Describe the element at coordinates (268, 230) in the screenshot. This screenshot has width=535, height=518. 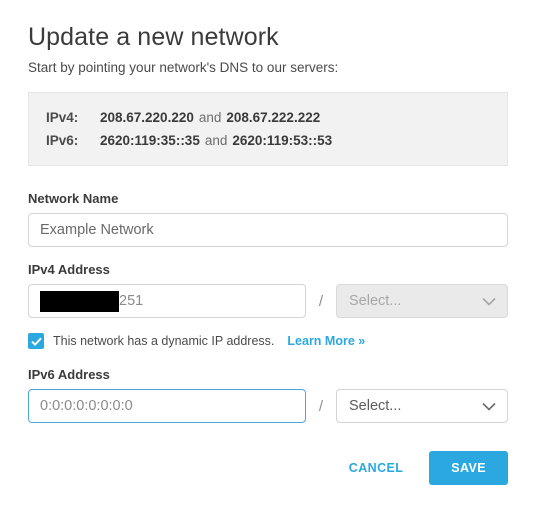
I see `network-name-input: Example Network` at that location.